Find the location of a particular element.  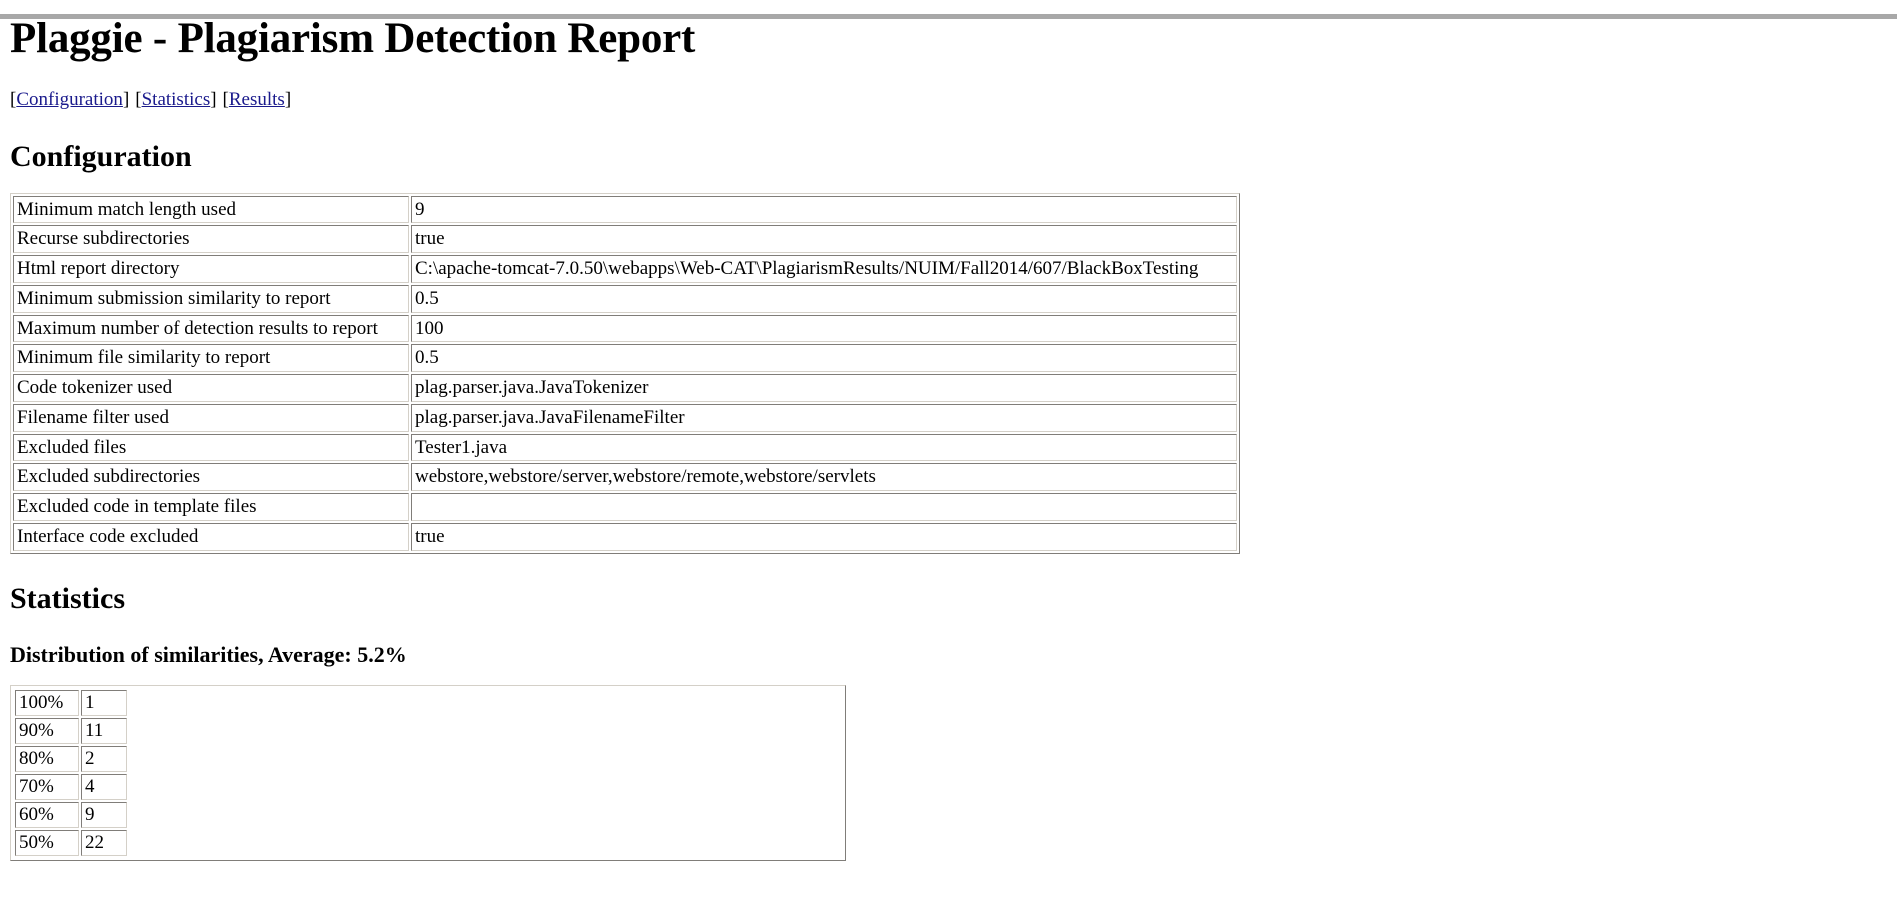

distribution-count-cell: 11 is located at coordinates (104, 730).